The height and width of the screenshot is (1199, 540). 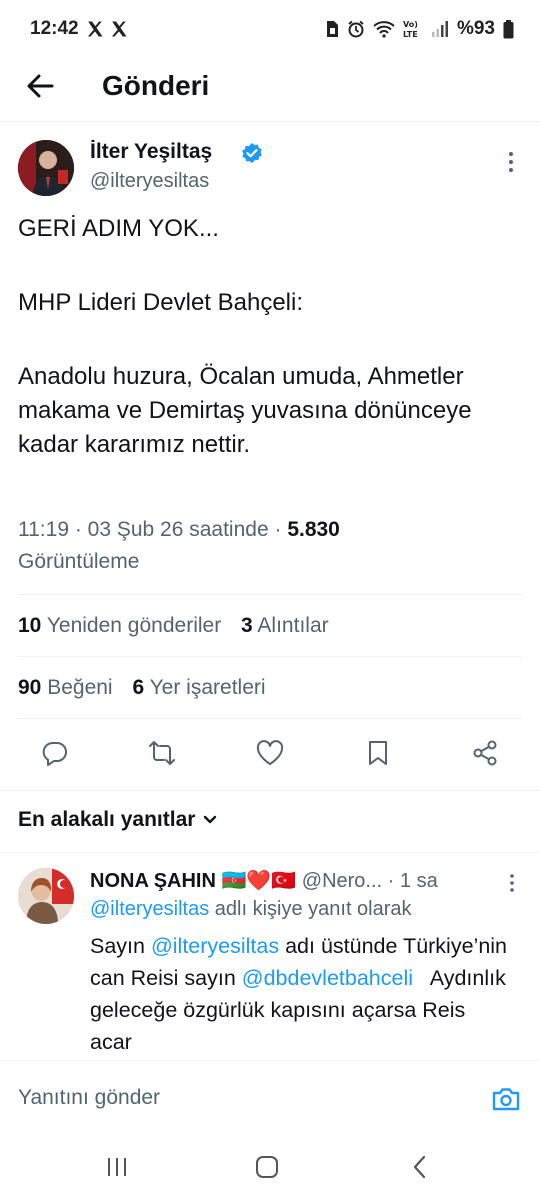 I want to click on chevron-down-icon, so click(x=210, y=820).